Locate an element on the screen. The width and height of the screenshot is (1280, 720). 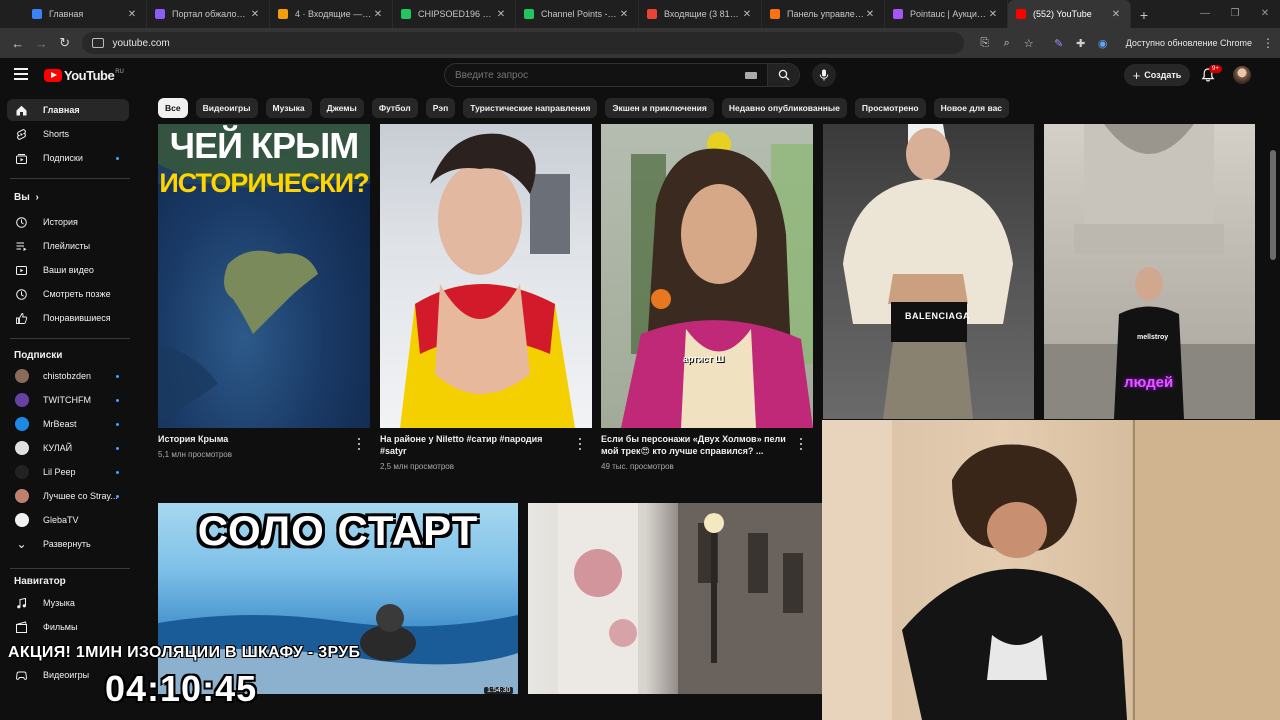
site-info-icon is located at coordinates (98, 43).